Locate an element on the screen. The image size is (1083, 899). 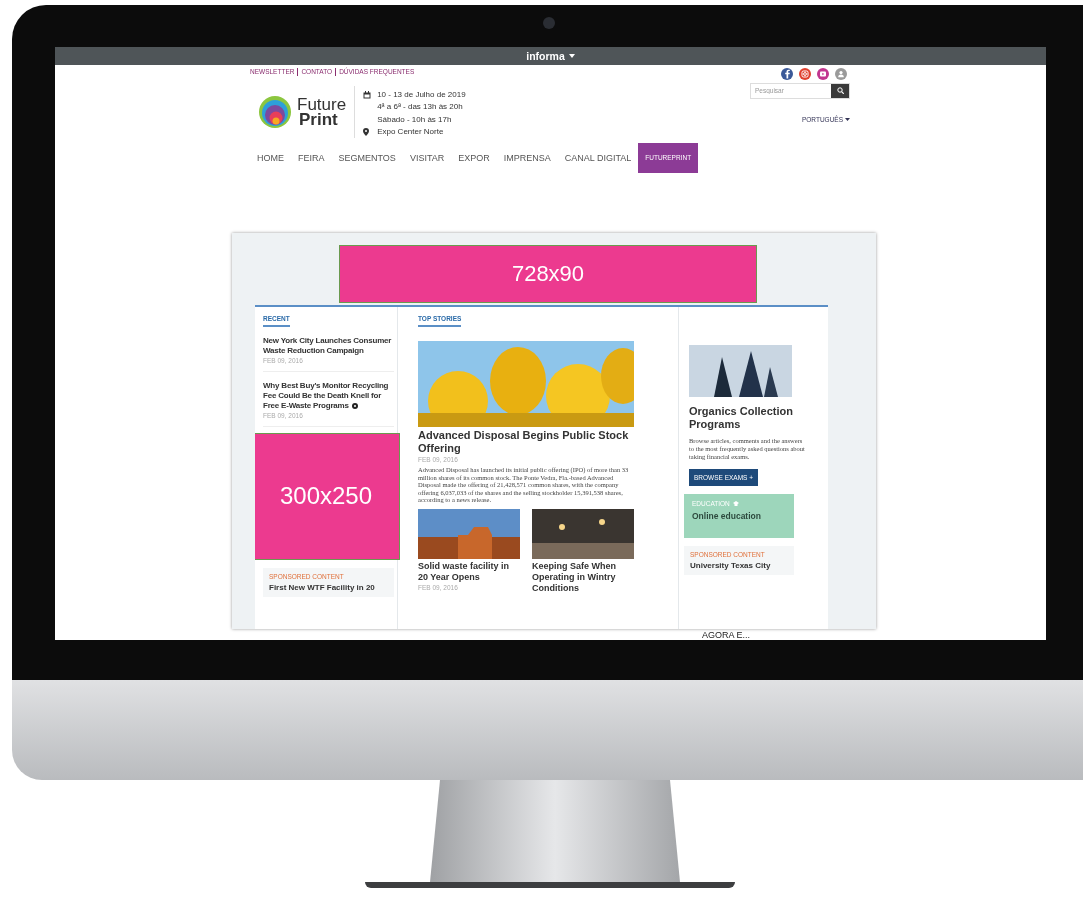
nav-tab: HOME is located at coordinates (270, 157).